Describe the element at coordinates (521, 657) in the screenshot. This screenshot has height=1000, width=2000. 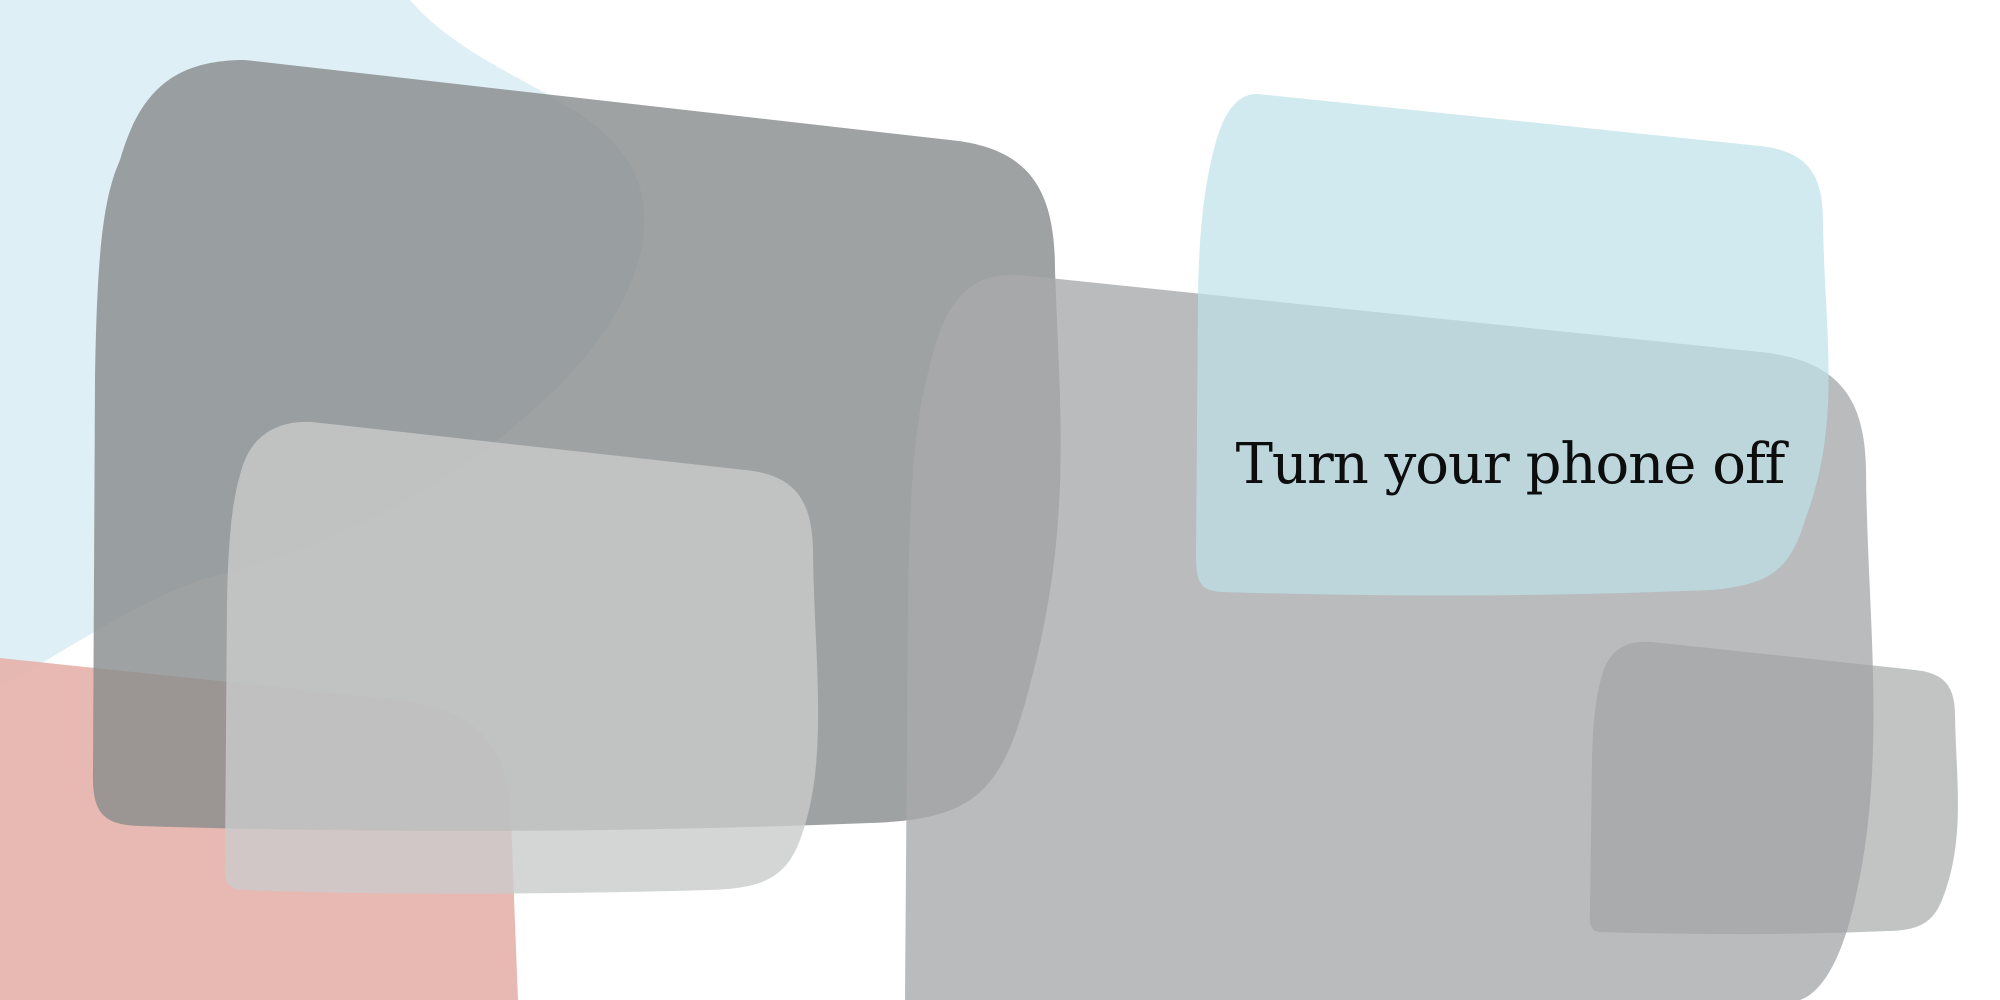
I see `light-gray-rounded-shape` at that location.